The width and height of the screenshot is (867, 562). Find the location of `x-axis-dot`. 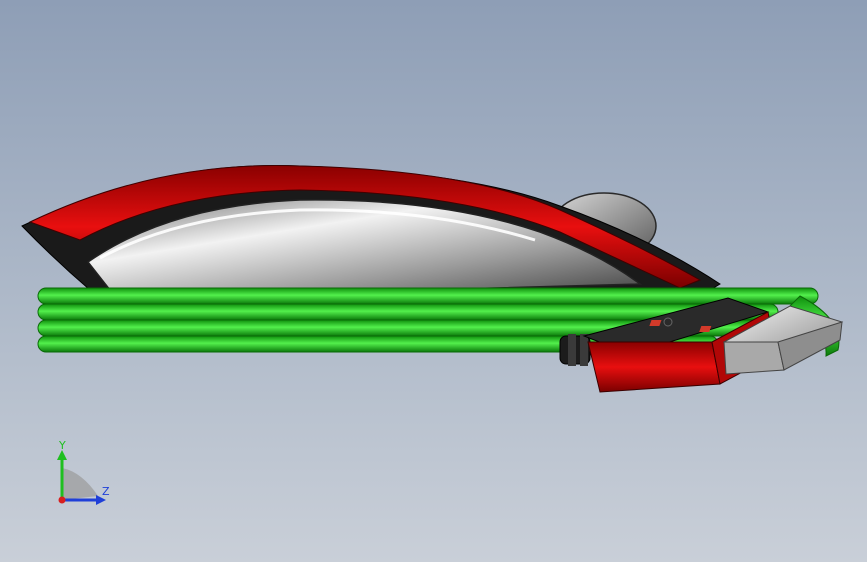

x-axis-dot is located at coordinates (62, 500).